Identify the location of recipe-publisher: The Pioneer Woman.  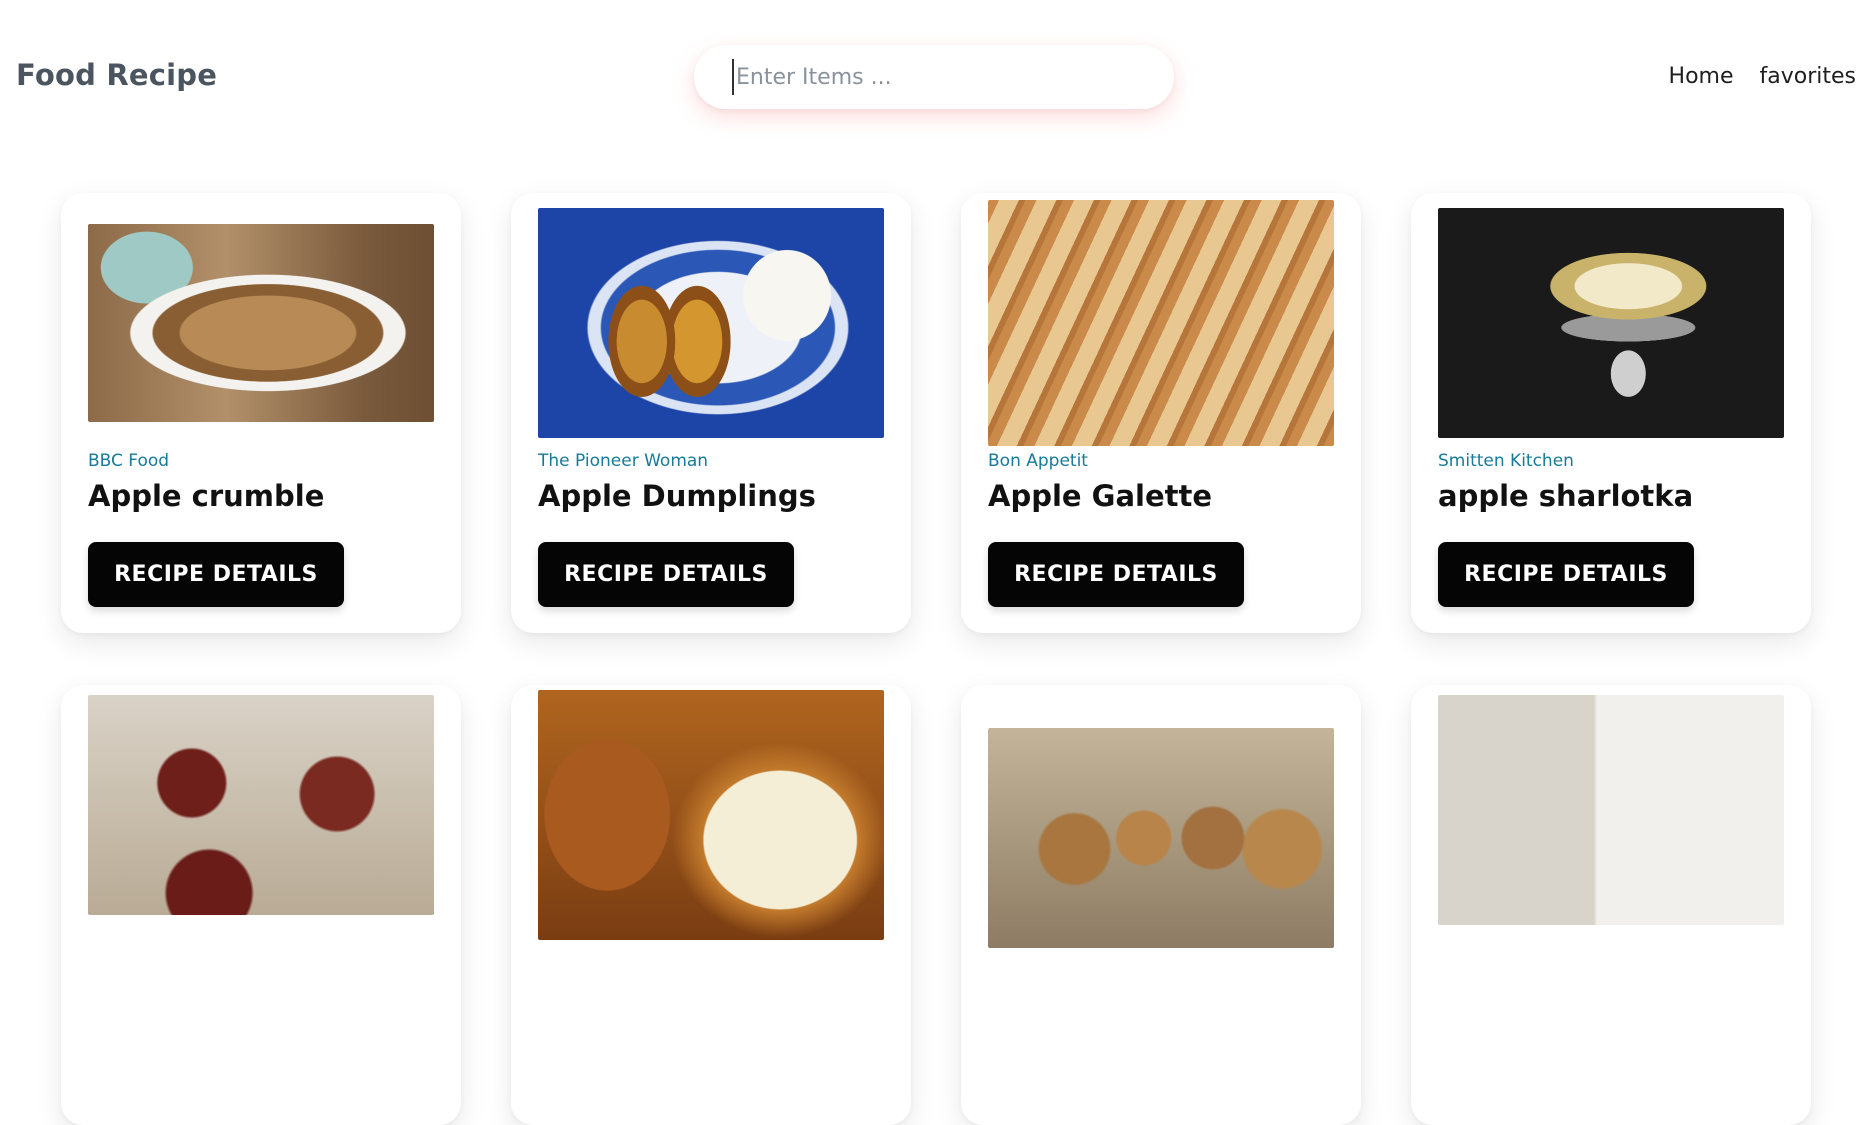
(623, 461).